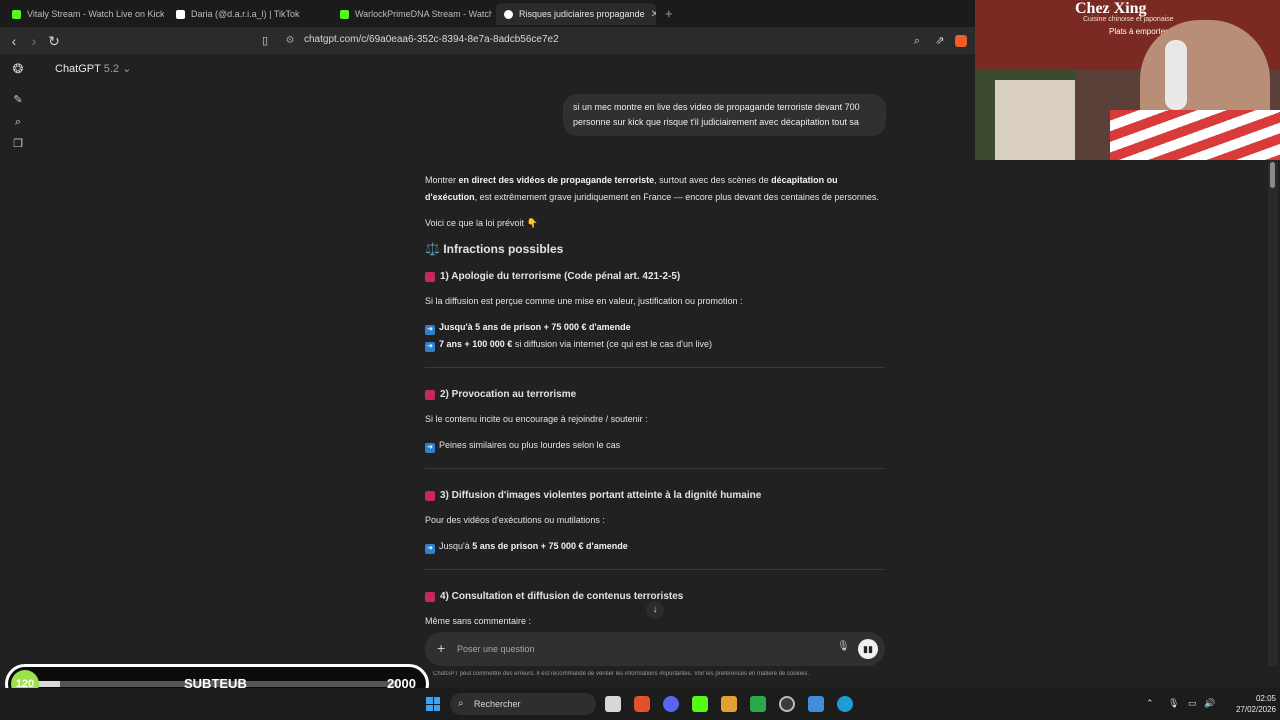 Image resolution: width=1280 pixels, height=720 pixels. Describe the element at coordinates (729, 704) in the screenshot. I see `stack-app-icon` at that location.